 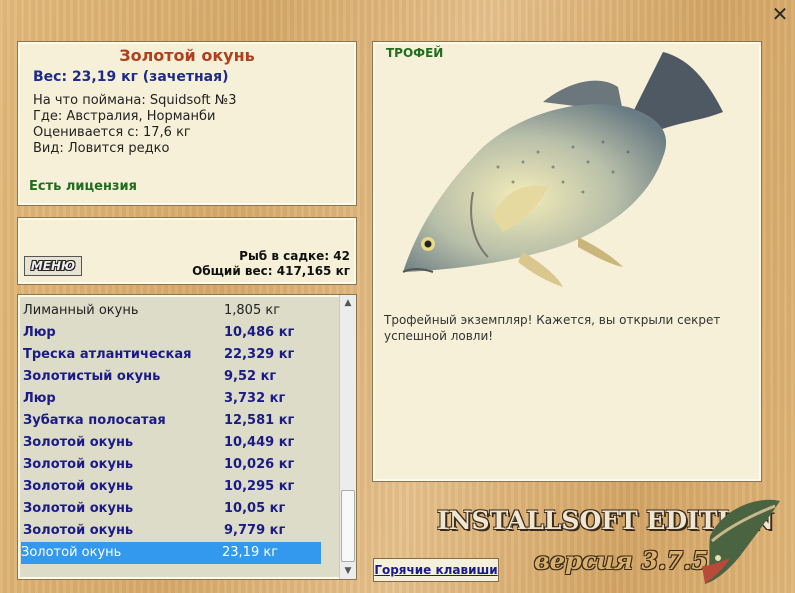 What do you see at coordinates (170, 531) in the screenshot?
I see `catch-row: Золотой окунь 9,779 кг` at bounding box center [170, 531].